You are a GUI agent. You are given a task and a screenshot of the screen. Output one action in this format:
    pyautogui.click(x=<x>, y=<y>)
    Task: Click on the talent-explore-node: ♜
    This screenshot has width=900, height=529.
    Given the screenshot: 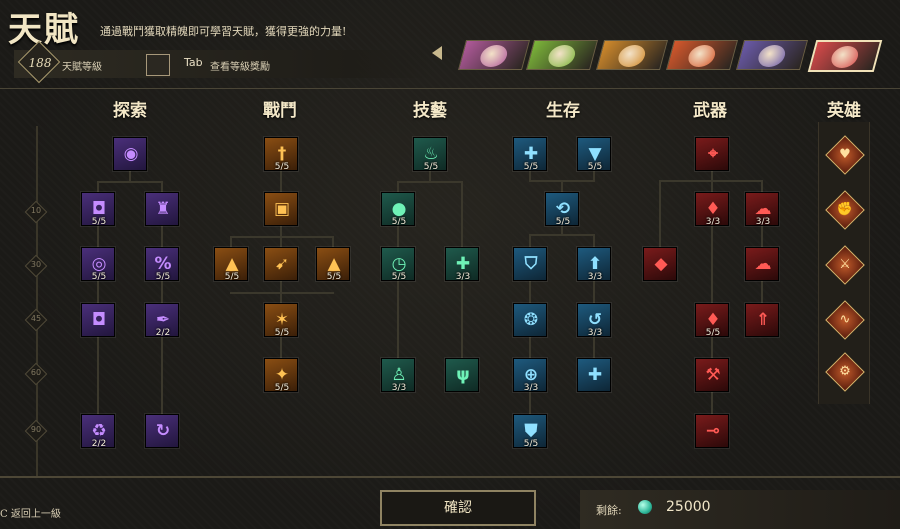 What is the action you would take?
    pyautogui.click(x=162, y=209)
    